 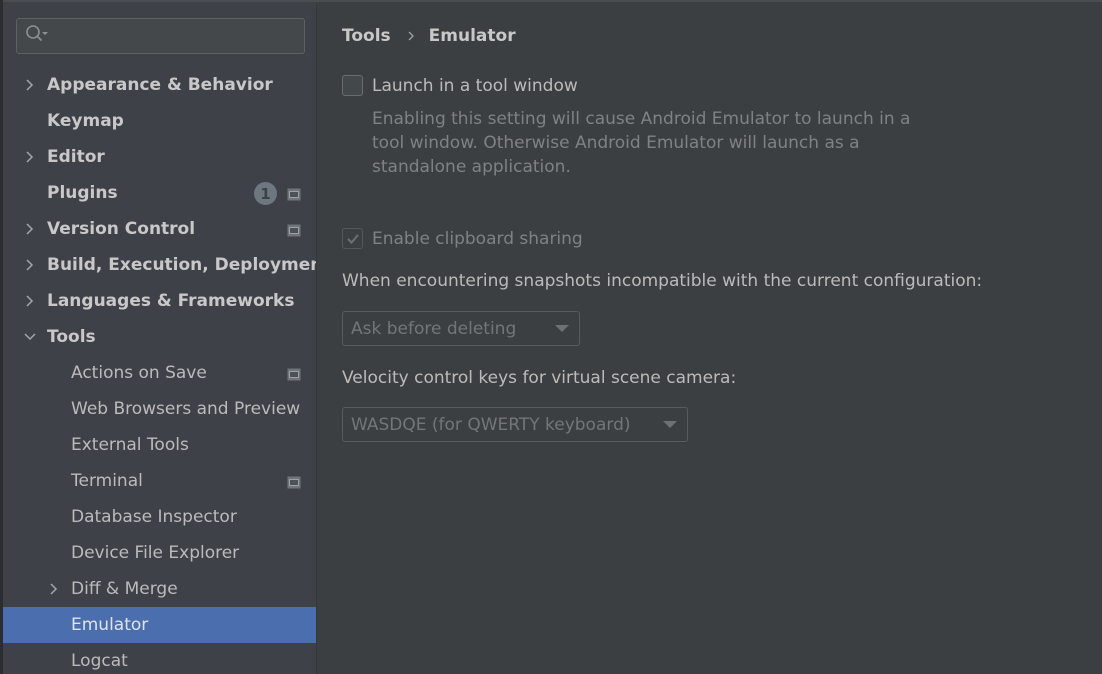 I want to click on sidebar-item-label: Emulator, so click(x=110, y=625).